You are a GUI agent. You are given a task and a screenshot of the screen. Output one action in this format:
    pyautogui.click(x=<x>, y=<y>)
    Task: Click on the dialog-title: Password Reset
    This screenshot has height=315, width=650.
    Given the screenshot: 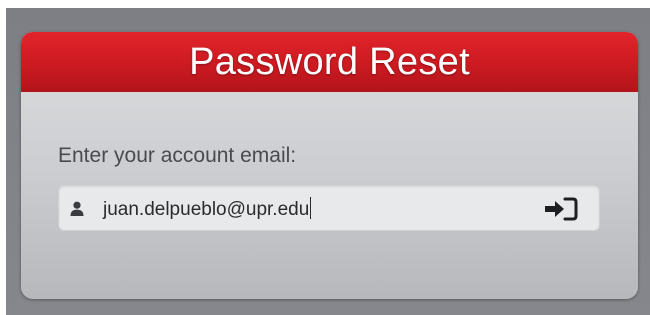 What is the action you would take?
    pyautogui.click(x=329, y=61)
    